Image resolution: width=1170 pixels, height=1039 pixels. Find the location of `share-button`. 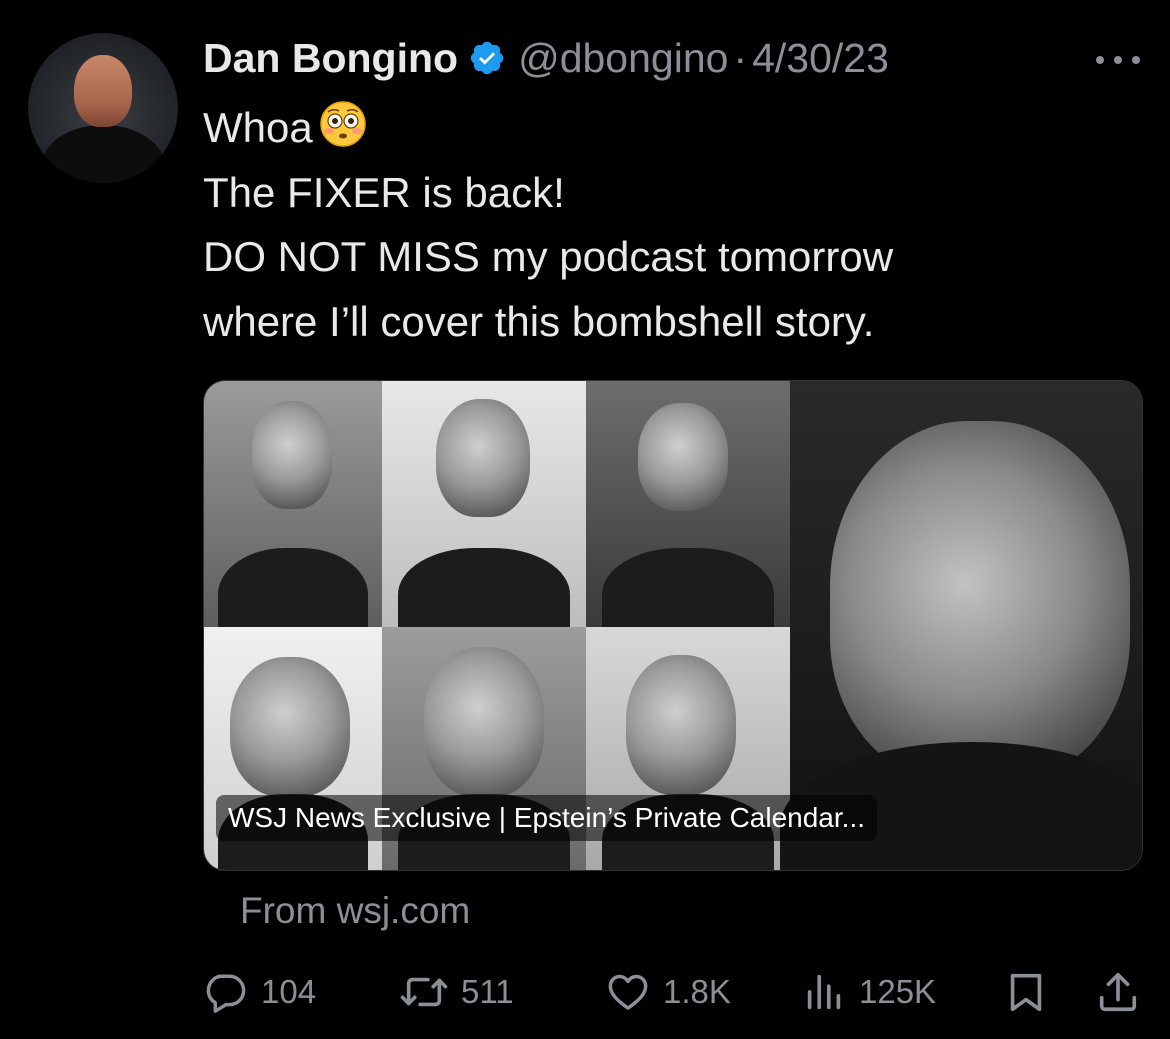

share-button is located at coordinates (1118, 992).